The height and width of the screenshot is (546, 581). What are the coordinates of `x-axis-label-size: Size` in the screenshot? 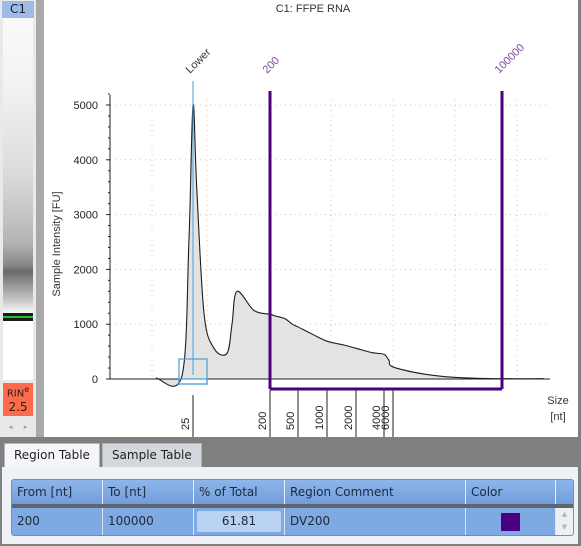 It's located at (557, 401).